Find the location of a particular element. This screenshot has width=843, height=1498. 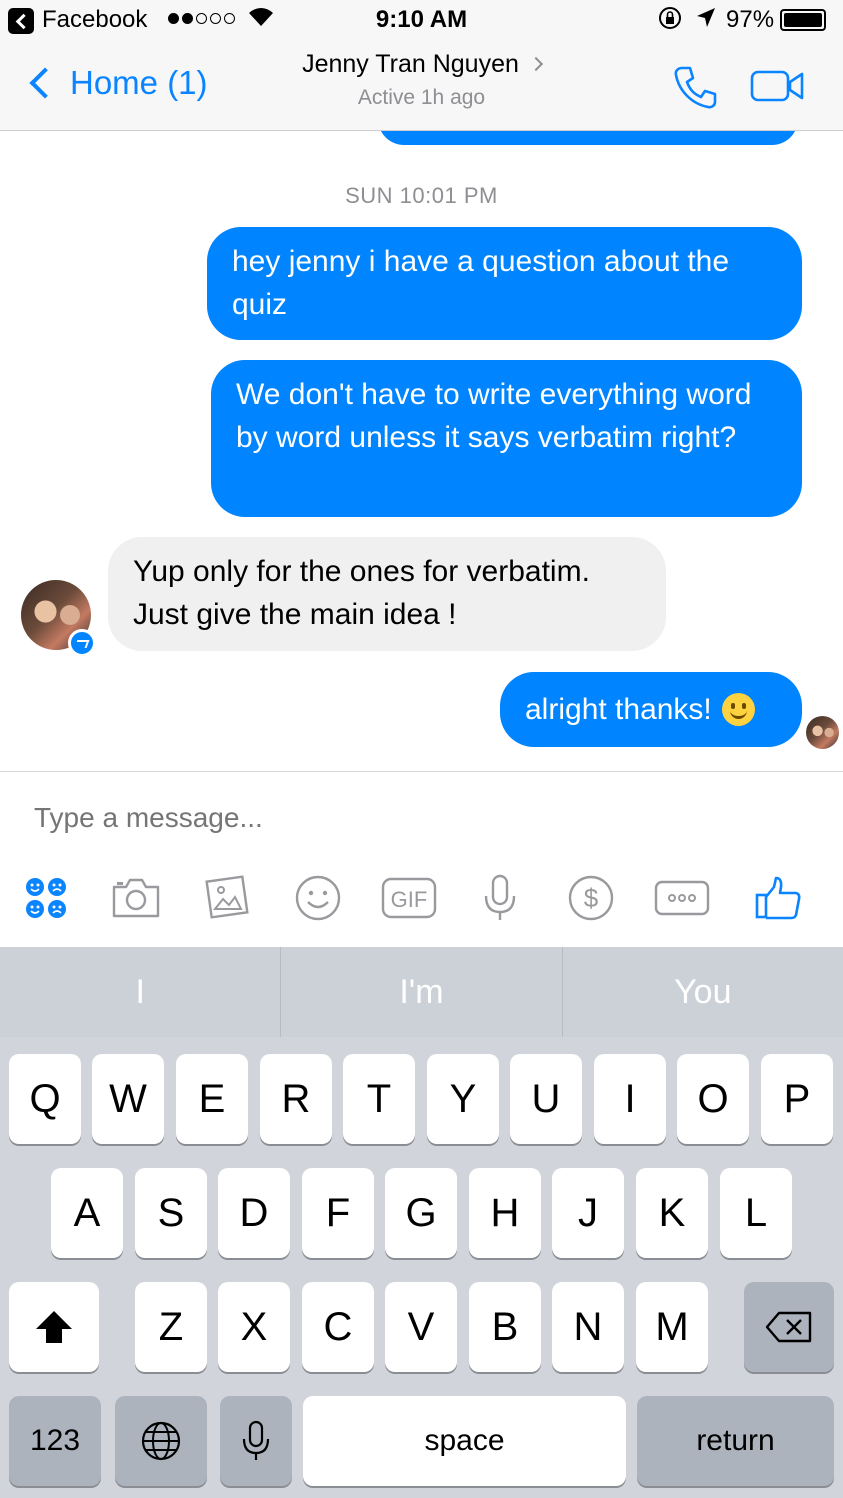

chevron-right-icon is located at coordinates (535, 64).